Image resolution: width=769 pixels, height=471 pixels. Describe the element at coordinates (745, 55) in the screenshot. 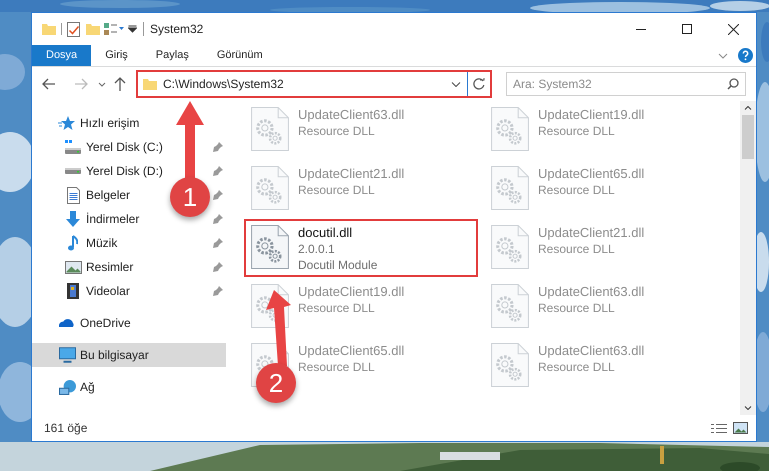

I see `help-icon` at that location.